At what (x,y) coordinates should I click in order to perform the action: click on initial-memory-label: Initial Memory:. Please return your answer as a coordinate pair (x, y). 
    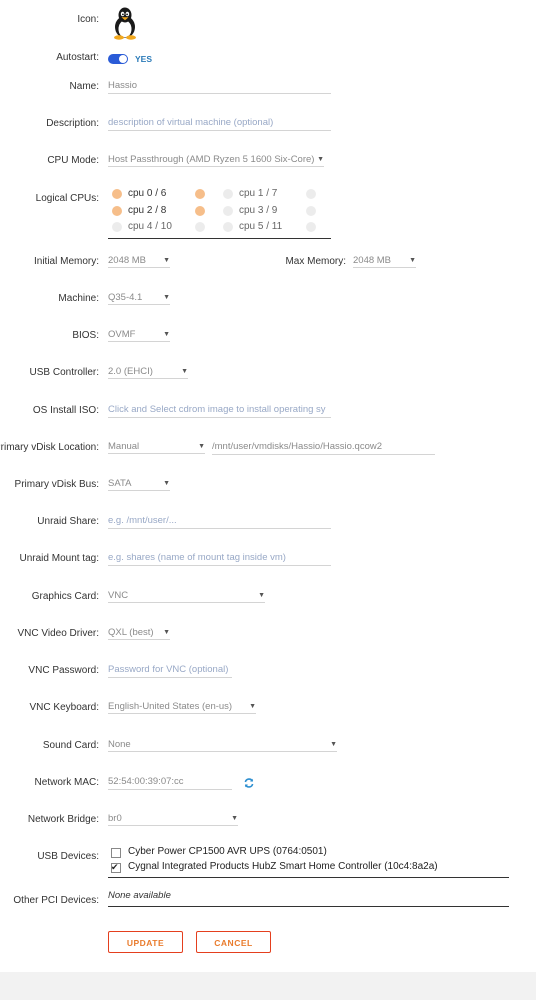
    Looking at the image, I should click on (66, 261).